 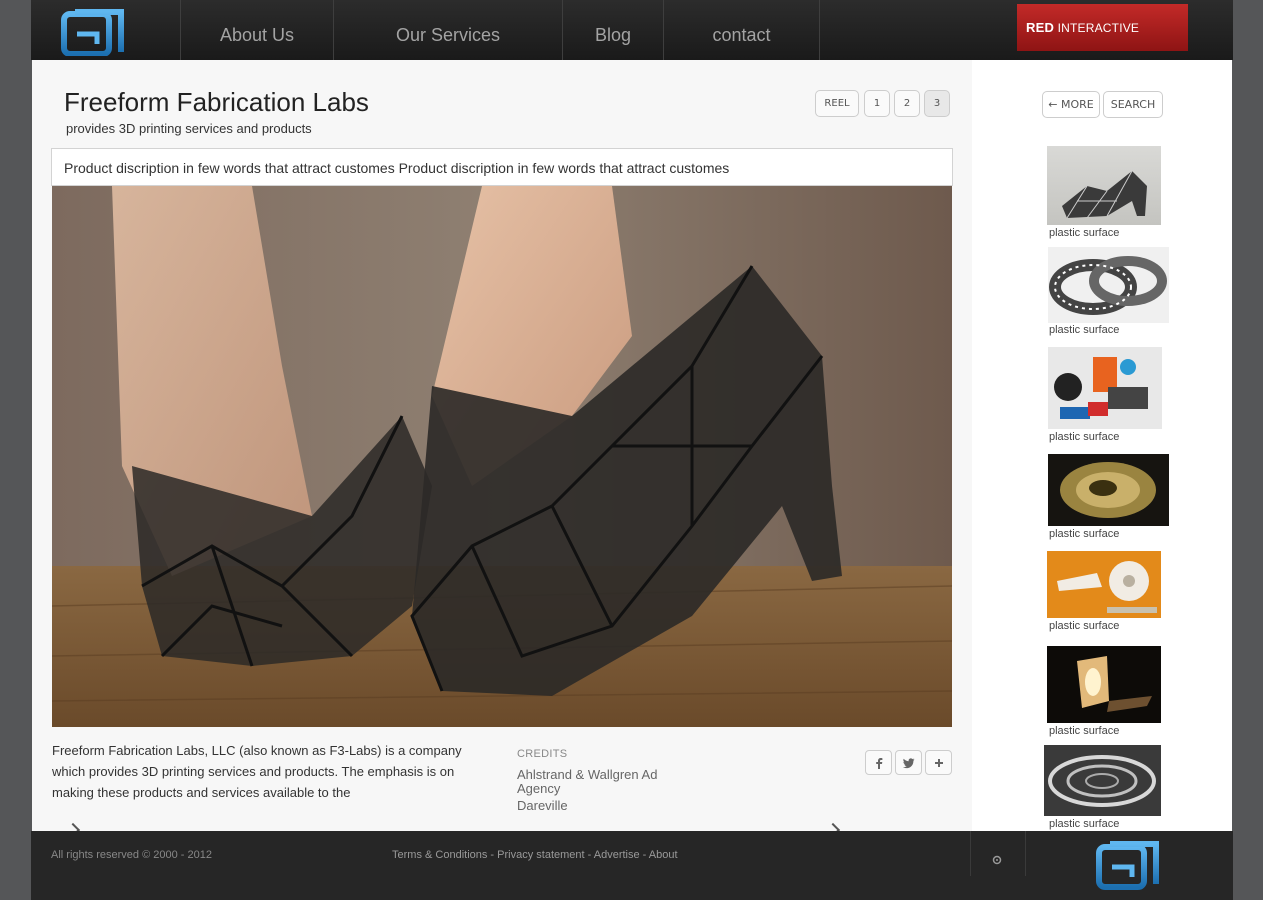 I want to click on page-2-button: 2, so click(x=907, y=103).